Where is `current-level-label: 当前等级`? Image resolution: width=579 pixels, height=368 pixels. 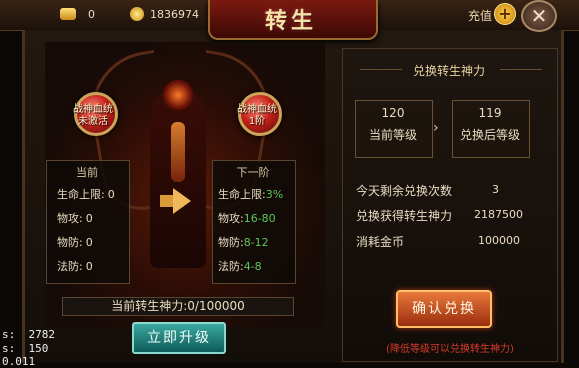
current-level-label: 当前等级 is located at coordinates (392, 135).